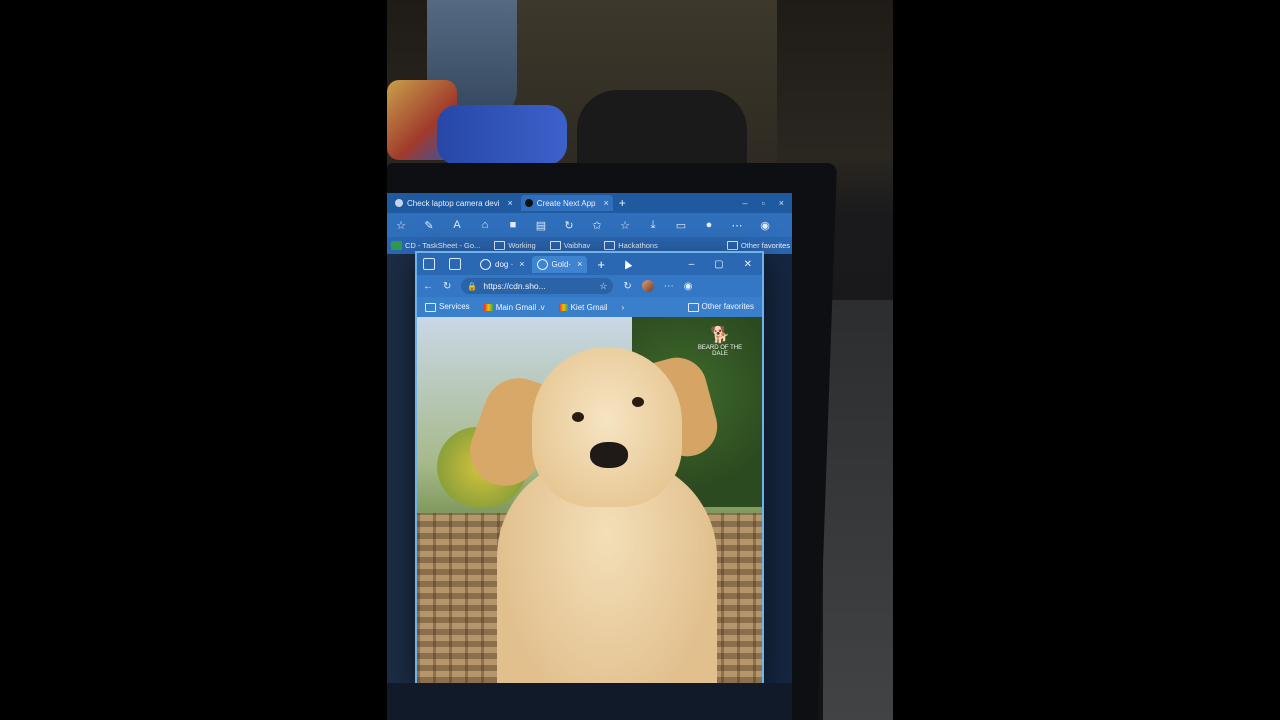 The height and width of the screenshot is (720, 1280). What do you see at coordinates (858, 510) in the screenshot?
I see `floor` at bounding box center [858, 510].